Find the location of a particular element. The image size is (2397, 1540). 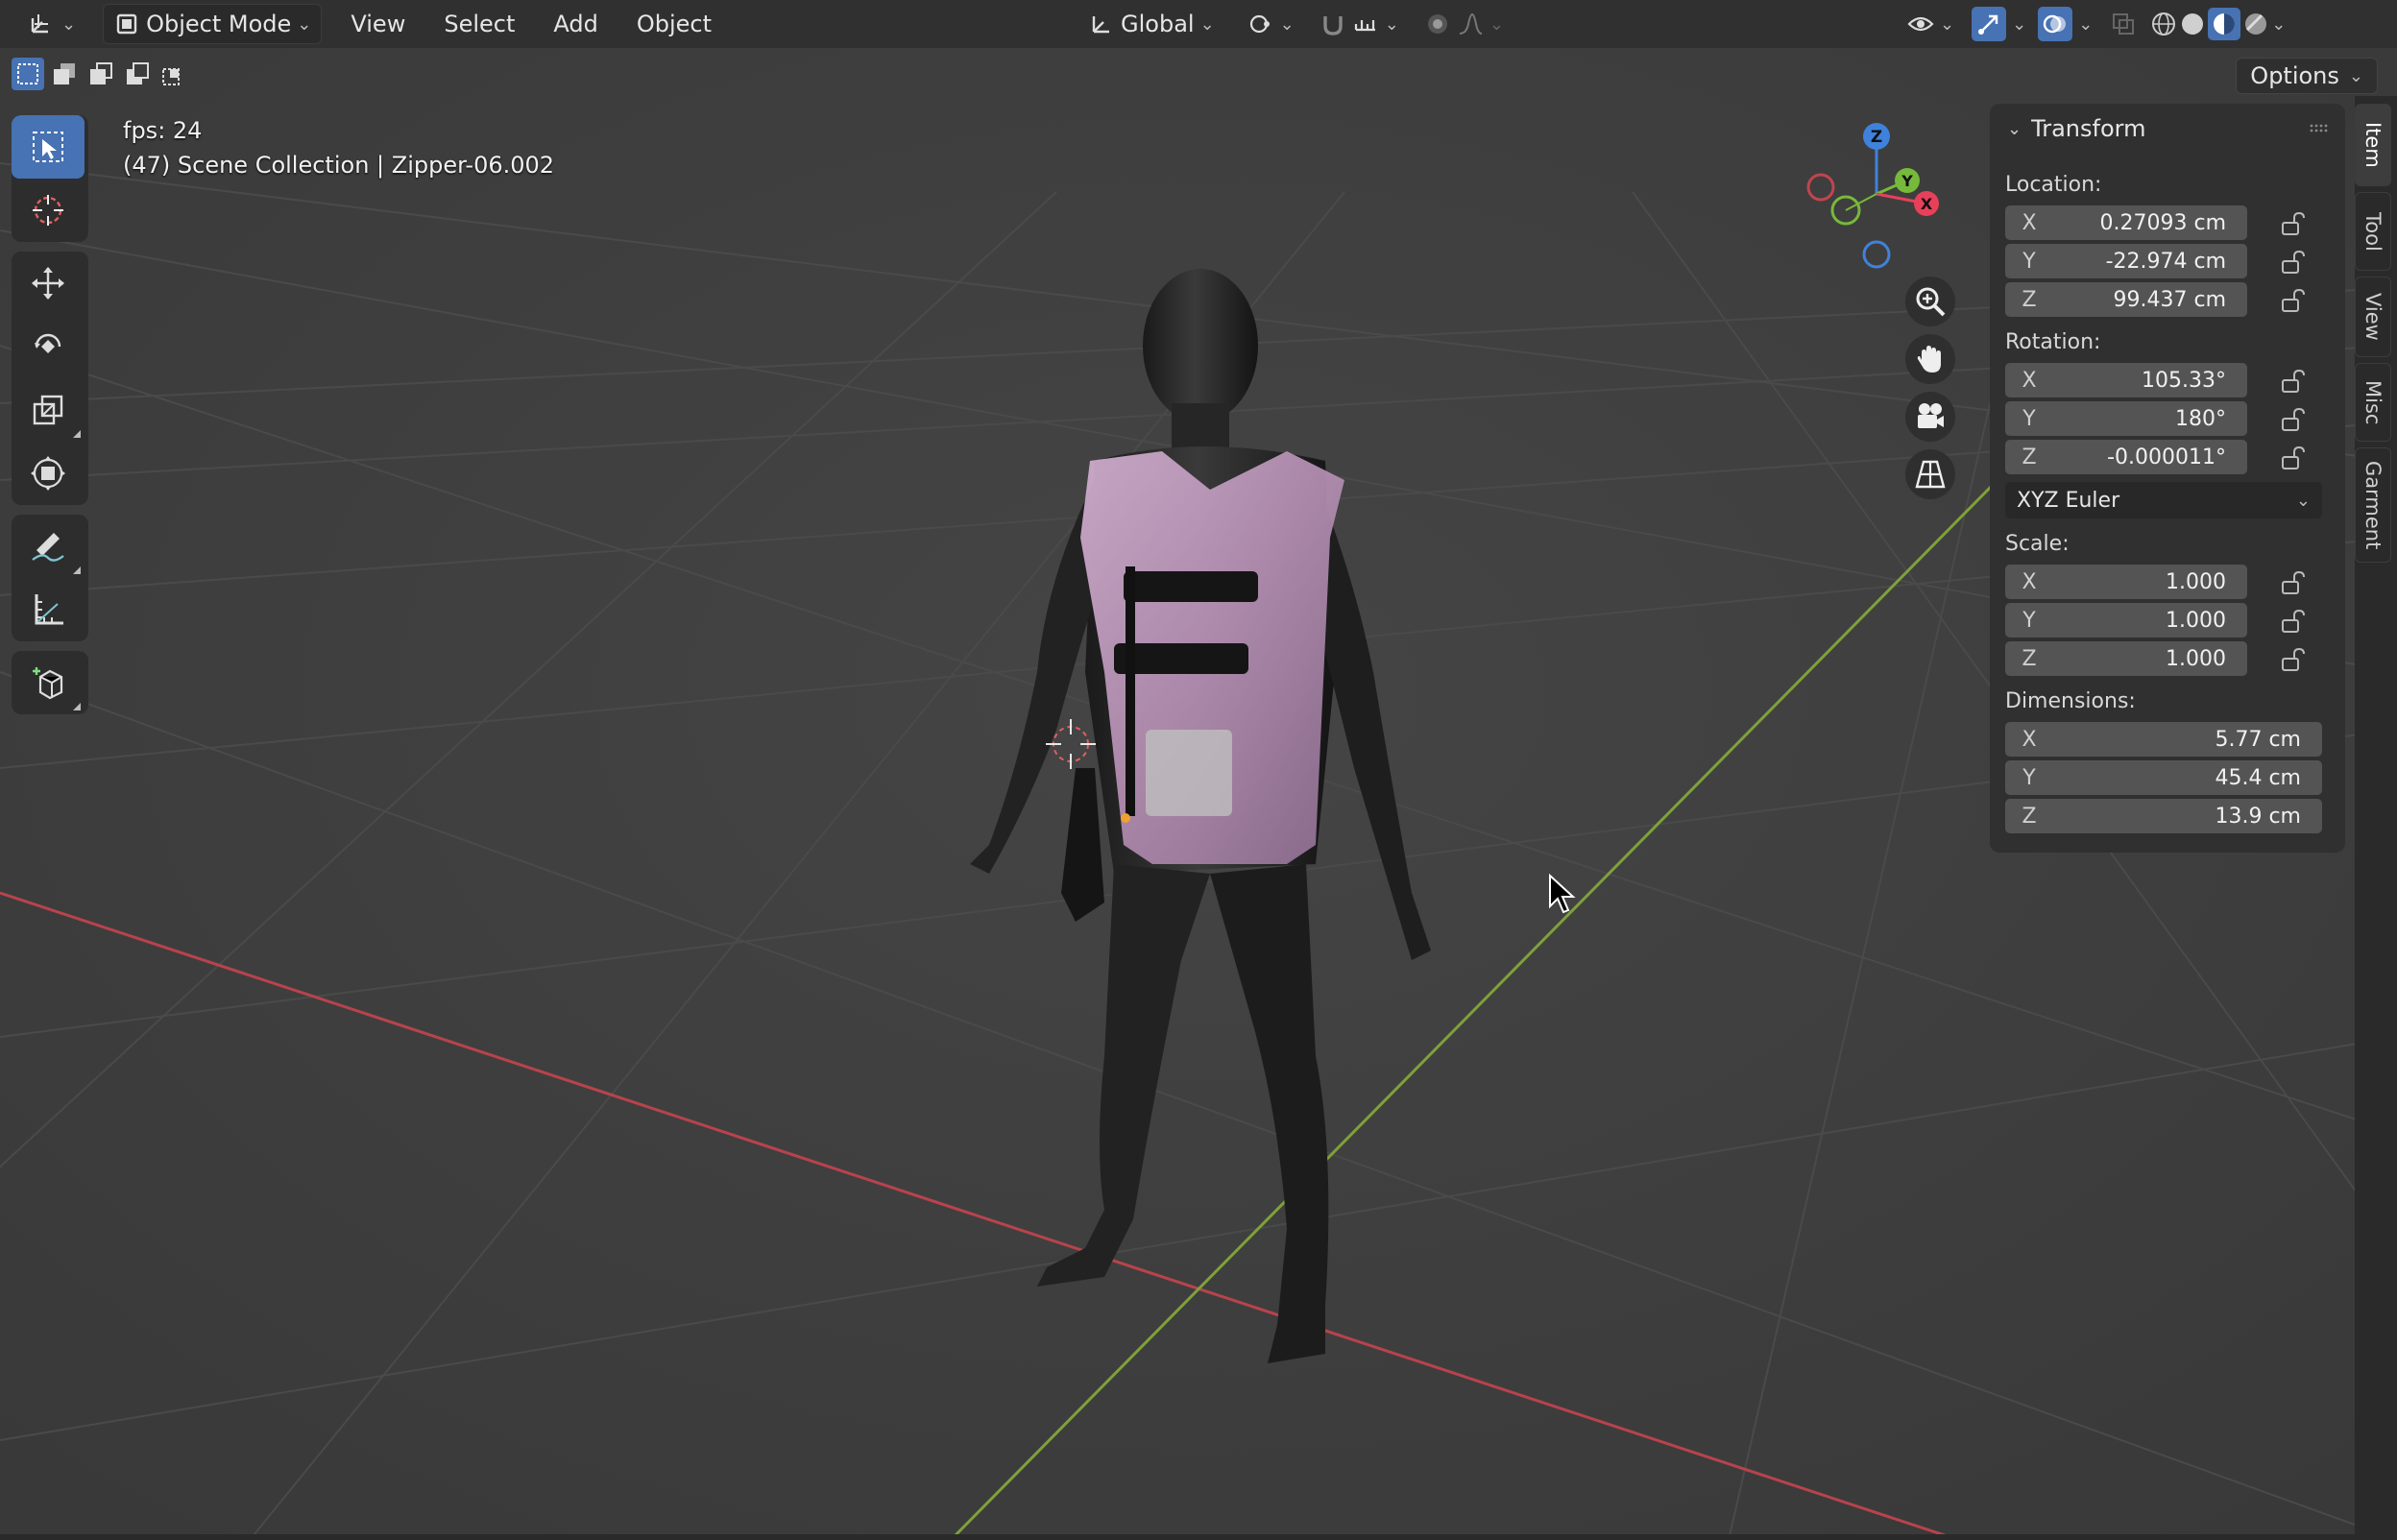

proportional-editing-toggle: ⌄ is located at coordinates (1464, 24).